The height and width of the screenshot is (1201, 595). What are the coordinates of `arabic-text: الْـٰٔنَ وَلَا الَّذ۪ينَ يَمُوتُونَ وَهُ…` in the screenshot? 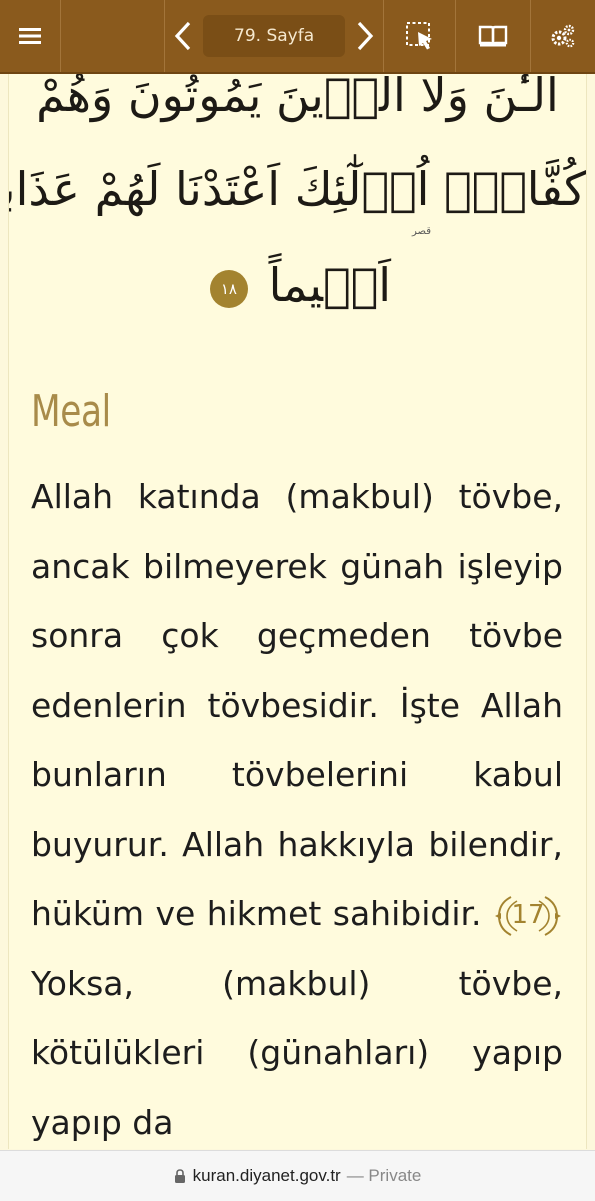 It's located at (297, 98).